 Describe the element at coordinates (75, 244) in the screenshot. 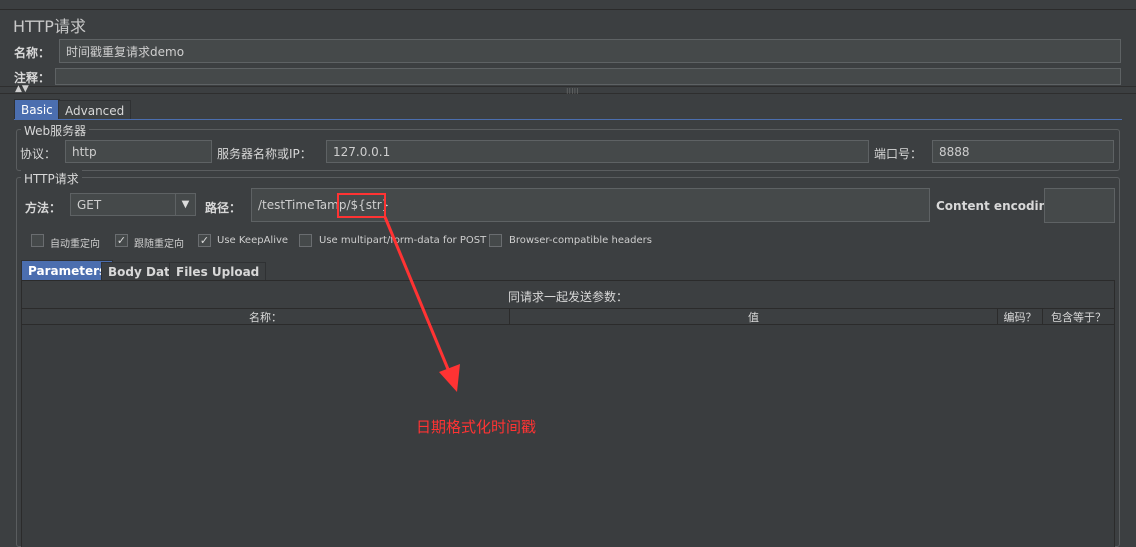

I see `auto-redirect-label: 自动重定向` at that location.